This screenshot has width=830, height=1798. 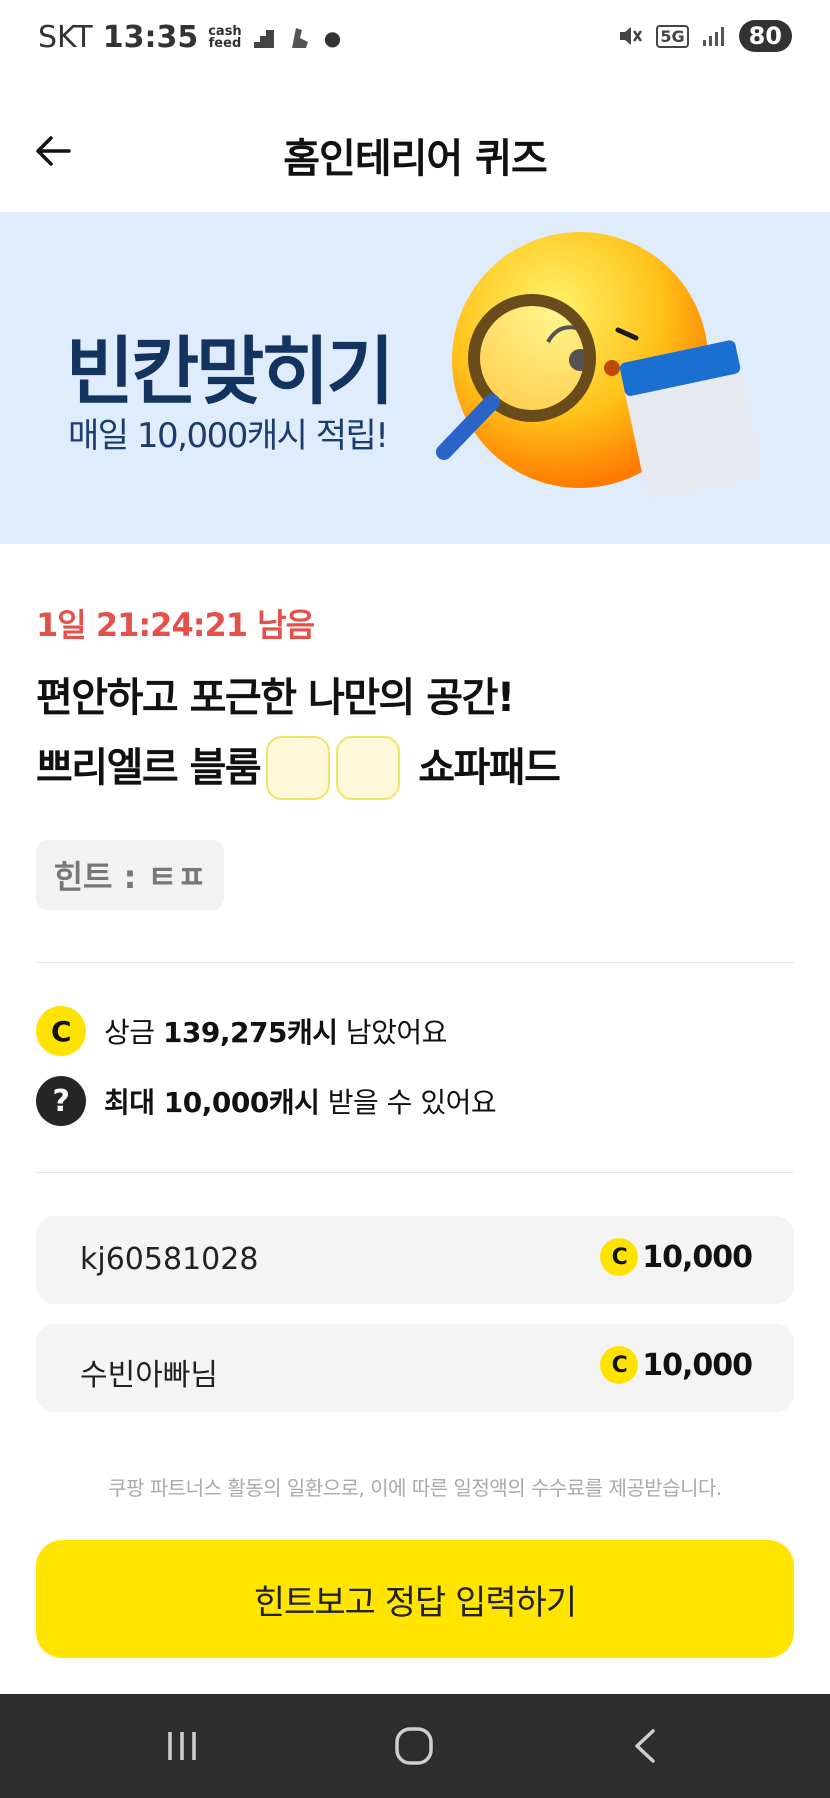 I want to click on hint-badge: 힌트 : ㅌㅍ, so click(x=130, y=875).